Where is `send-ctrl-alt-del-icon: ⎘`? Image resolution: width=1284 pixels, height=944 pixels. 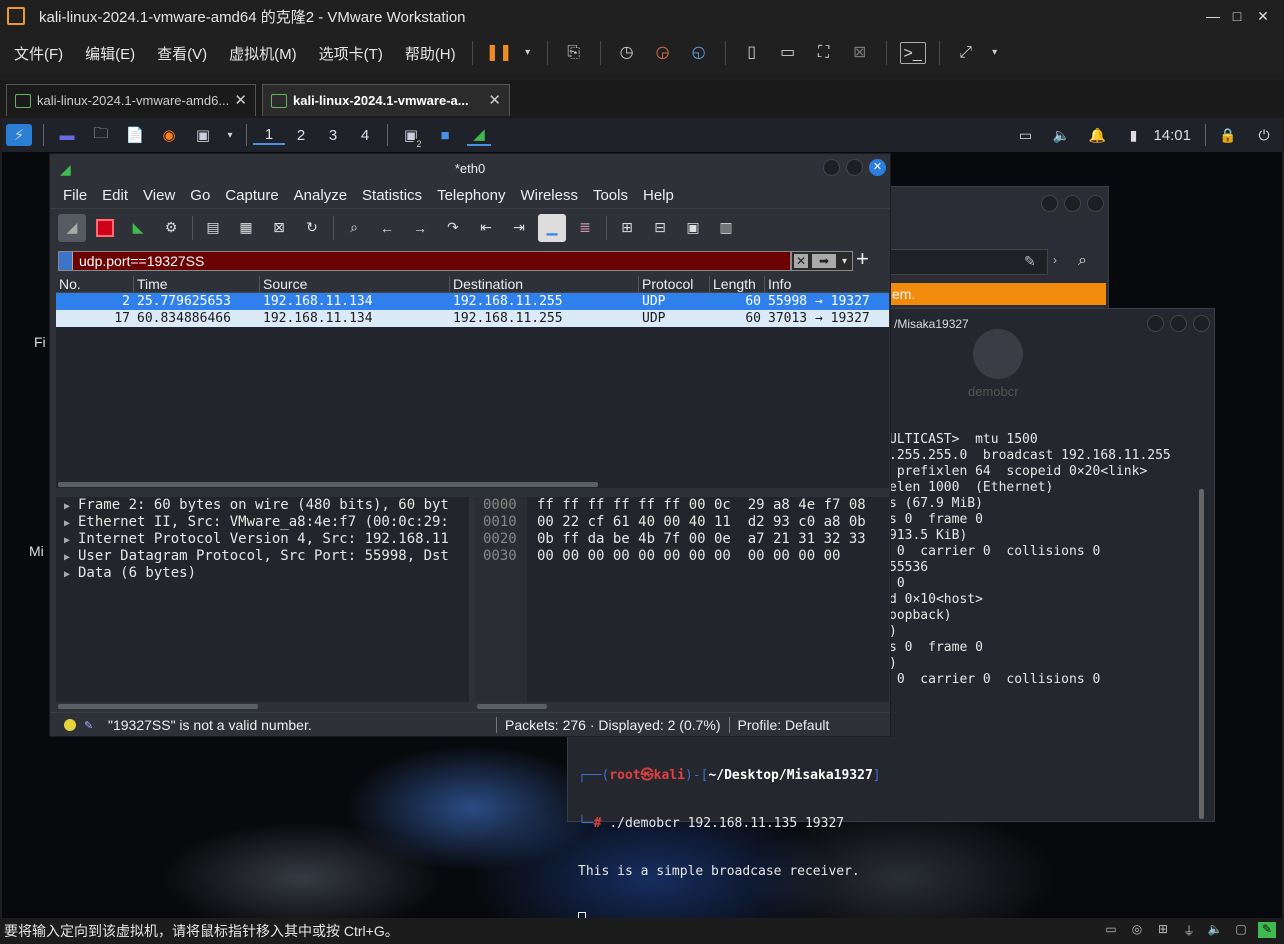 send-ctrl-alt-del-icon: ⎘ is located at coordinates (574, 53).